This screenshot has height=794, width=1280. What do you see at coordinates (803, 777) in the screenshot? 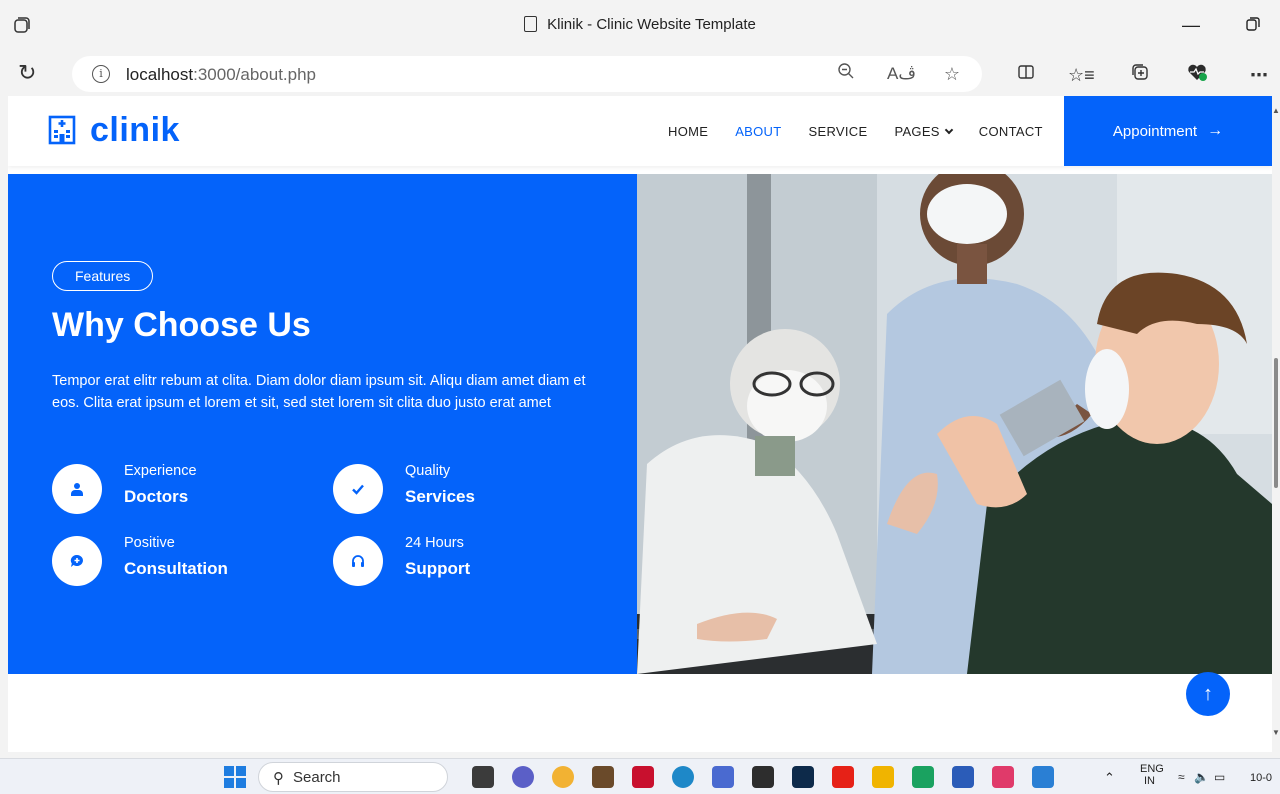
I see `photoshop-icon` at bounding box center [803, 777].